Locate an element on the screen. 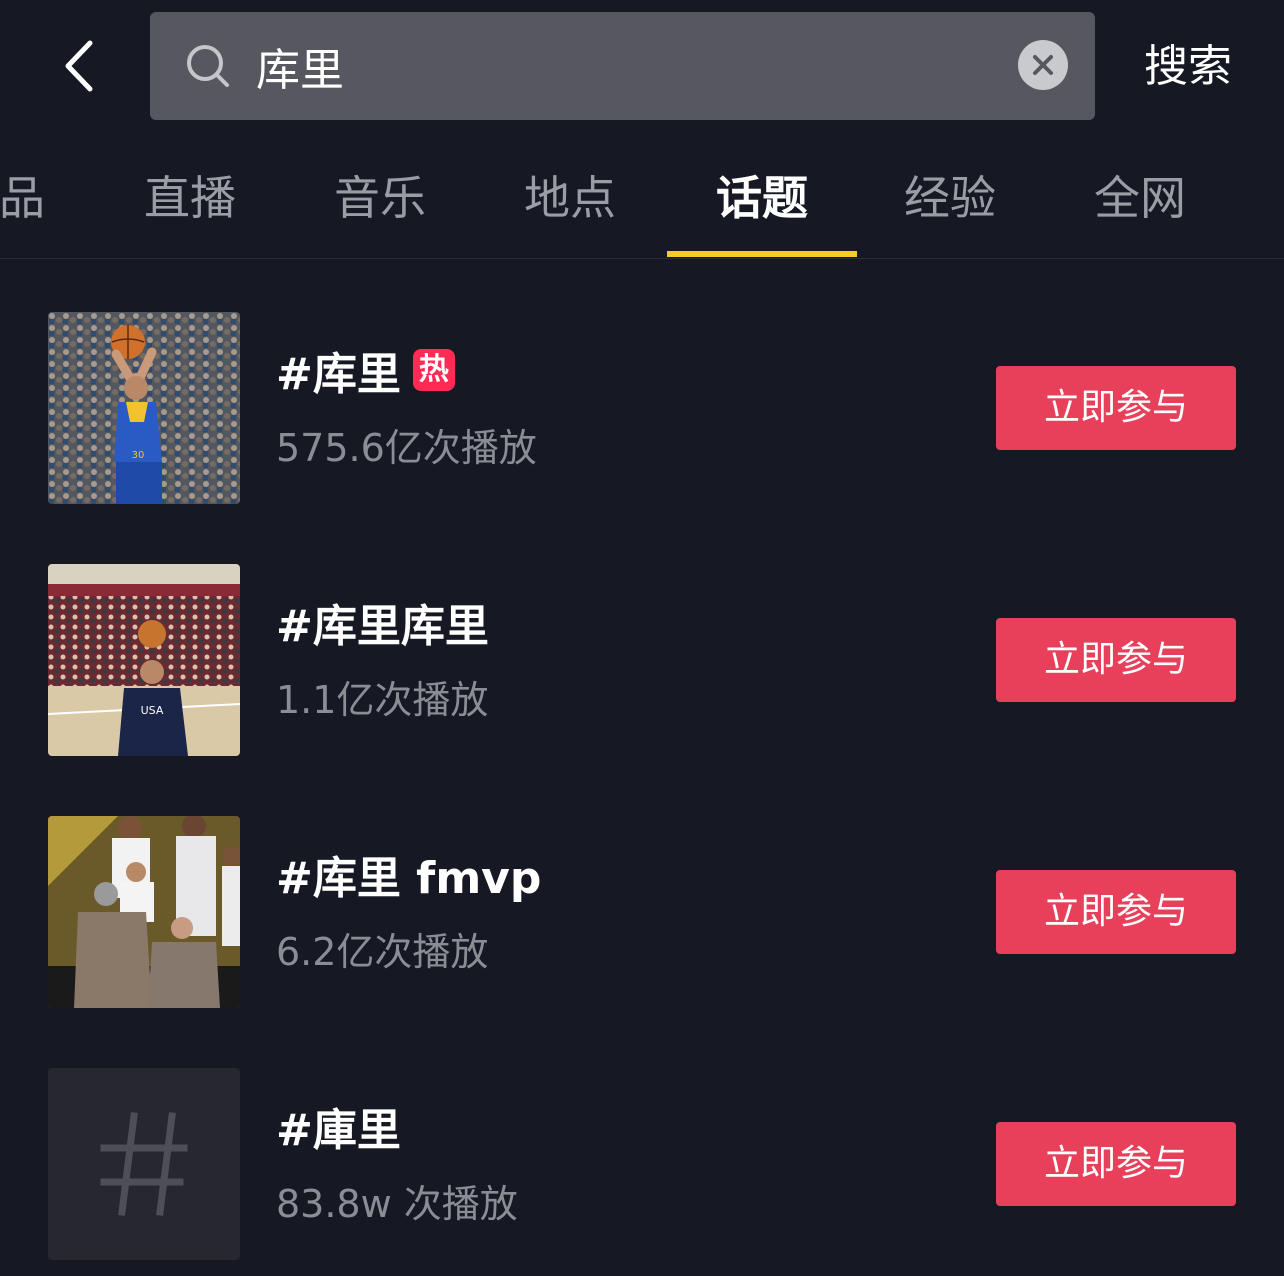  category-tabs: 品 直播 音乐 地点 话题 经验 全网 is located at coordinates (642, 204).